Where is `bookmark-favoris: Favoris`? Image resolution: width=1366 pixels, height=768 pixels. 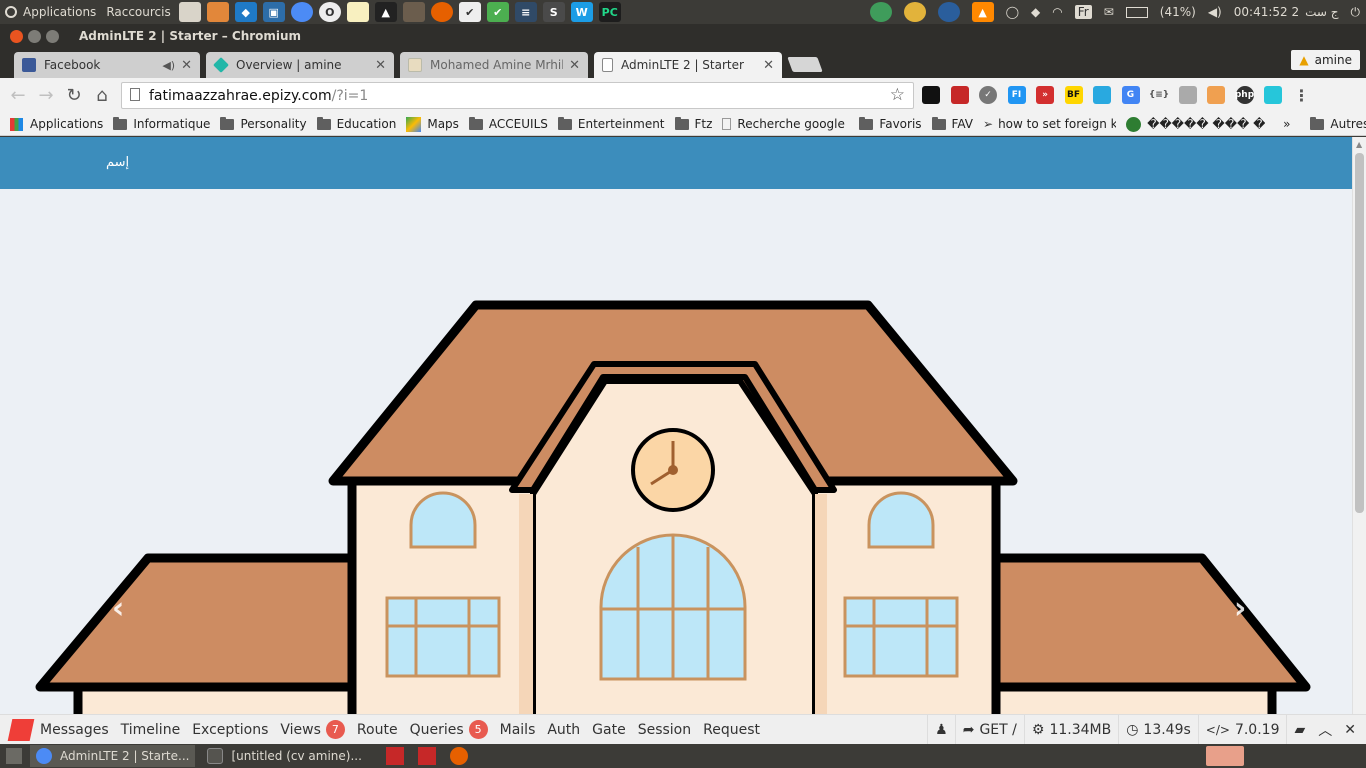 bookmark-favoris: Favoris is located at coordinates (890, 123).